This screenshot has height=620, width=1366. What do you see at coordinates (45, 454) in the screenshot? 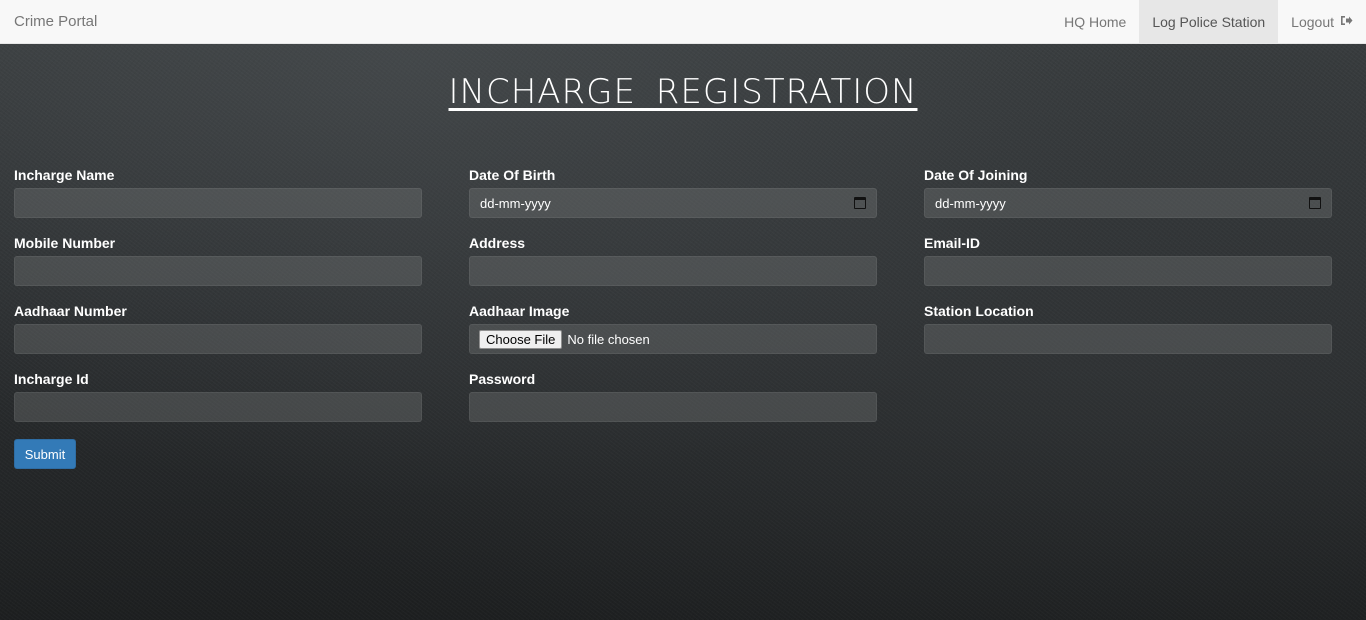
I see `submit-button: Submit` at bounding box center [45, 454].